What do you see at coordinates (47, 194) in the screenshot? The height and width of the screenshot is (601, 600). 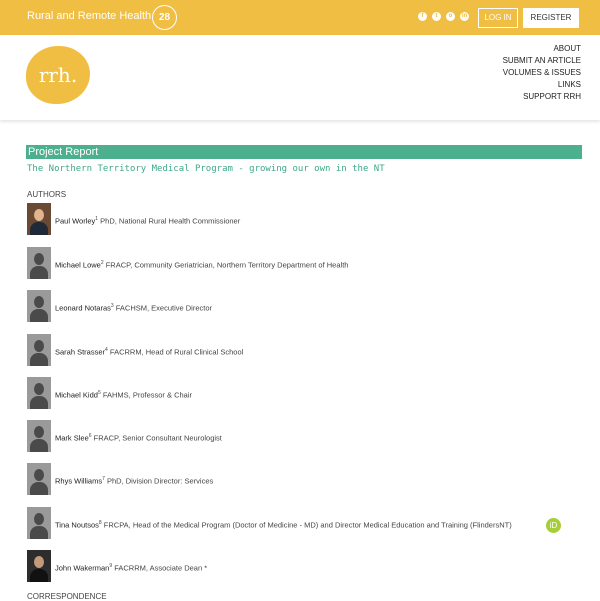 I see `authors-heading: AUTHORS` at bounding box center [47, 194].